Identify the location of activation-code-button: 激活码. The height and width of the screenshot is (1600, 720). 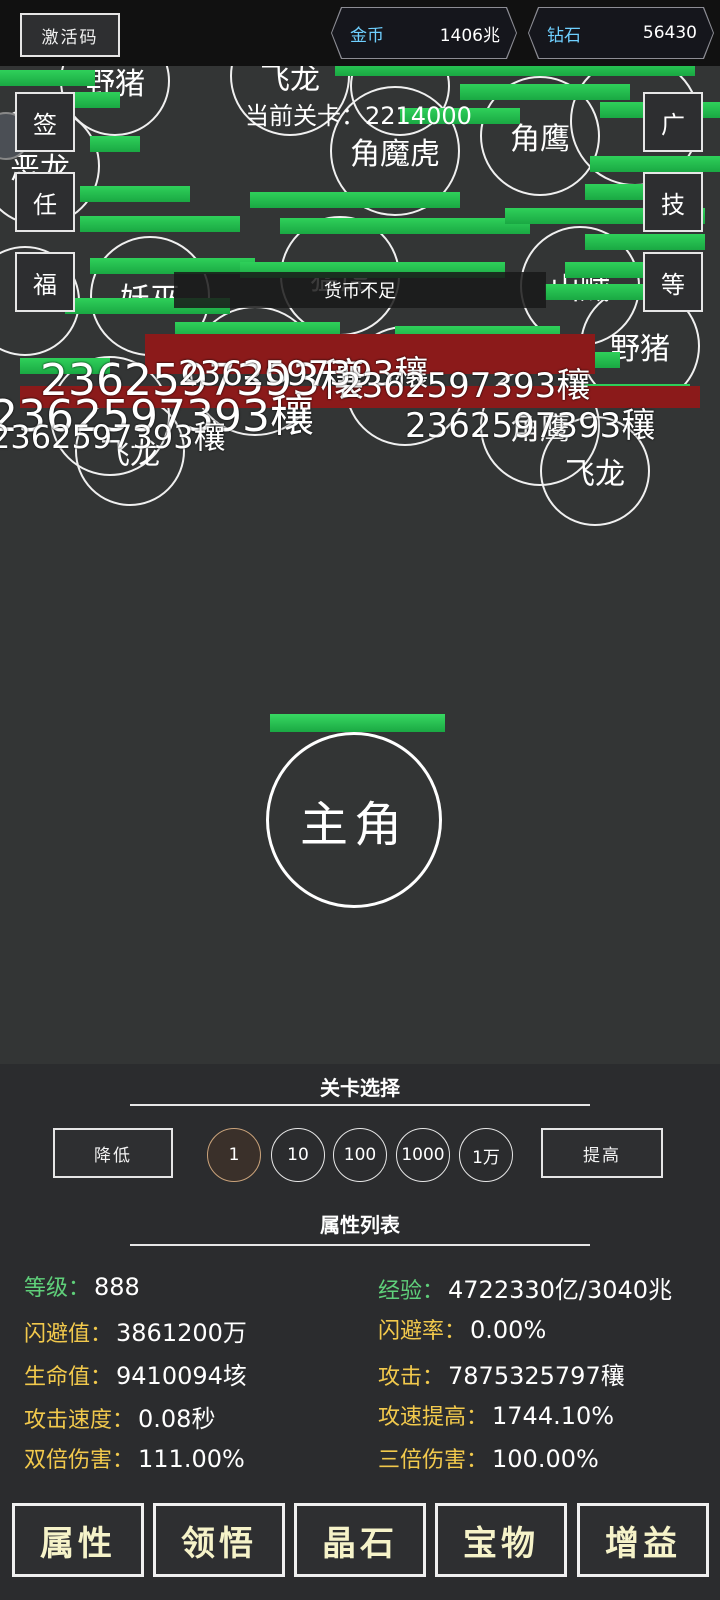
(70, 35).